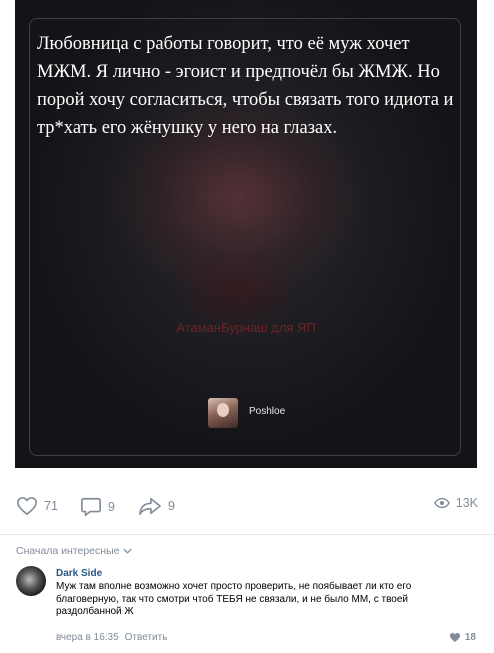  I want to click on share-button: 9, so click(156, 506).